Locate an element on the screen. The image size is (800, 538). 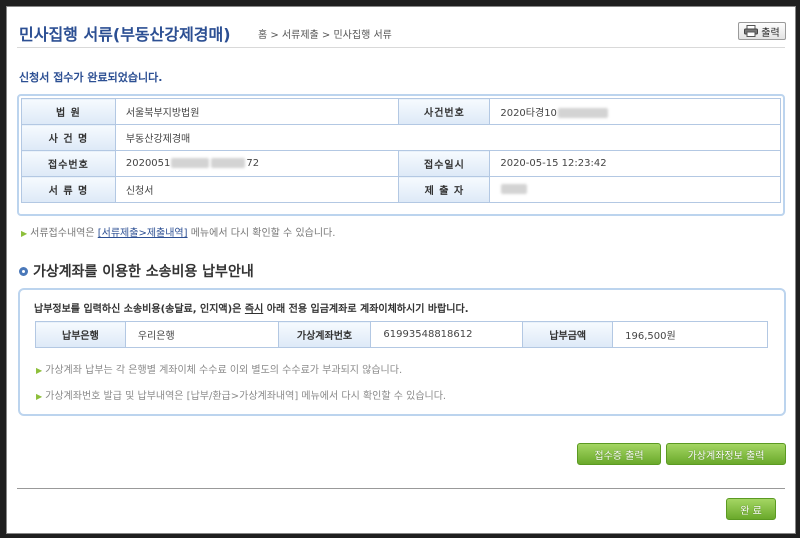
print-button: 출력 is located at coordinates (762, 31).